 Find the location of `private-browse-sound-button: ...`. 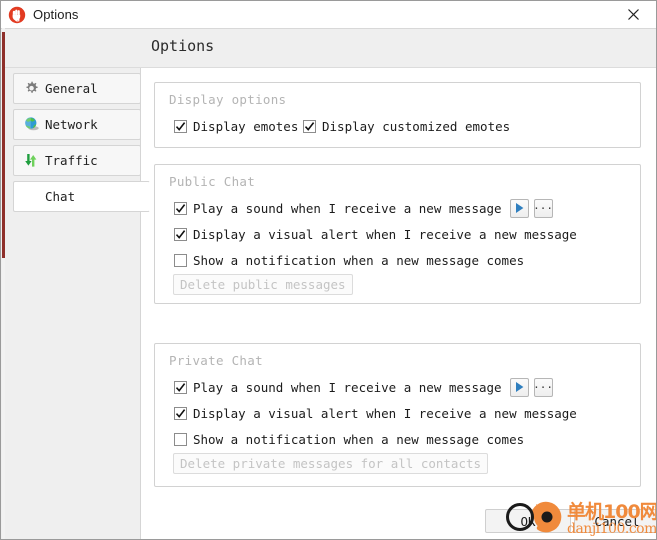

private-browse-sound-button: ... is located at coordinates (543, 387).